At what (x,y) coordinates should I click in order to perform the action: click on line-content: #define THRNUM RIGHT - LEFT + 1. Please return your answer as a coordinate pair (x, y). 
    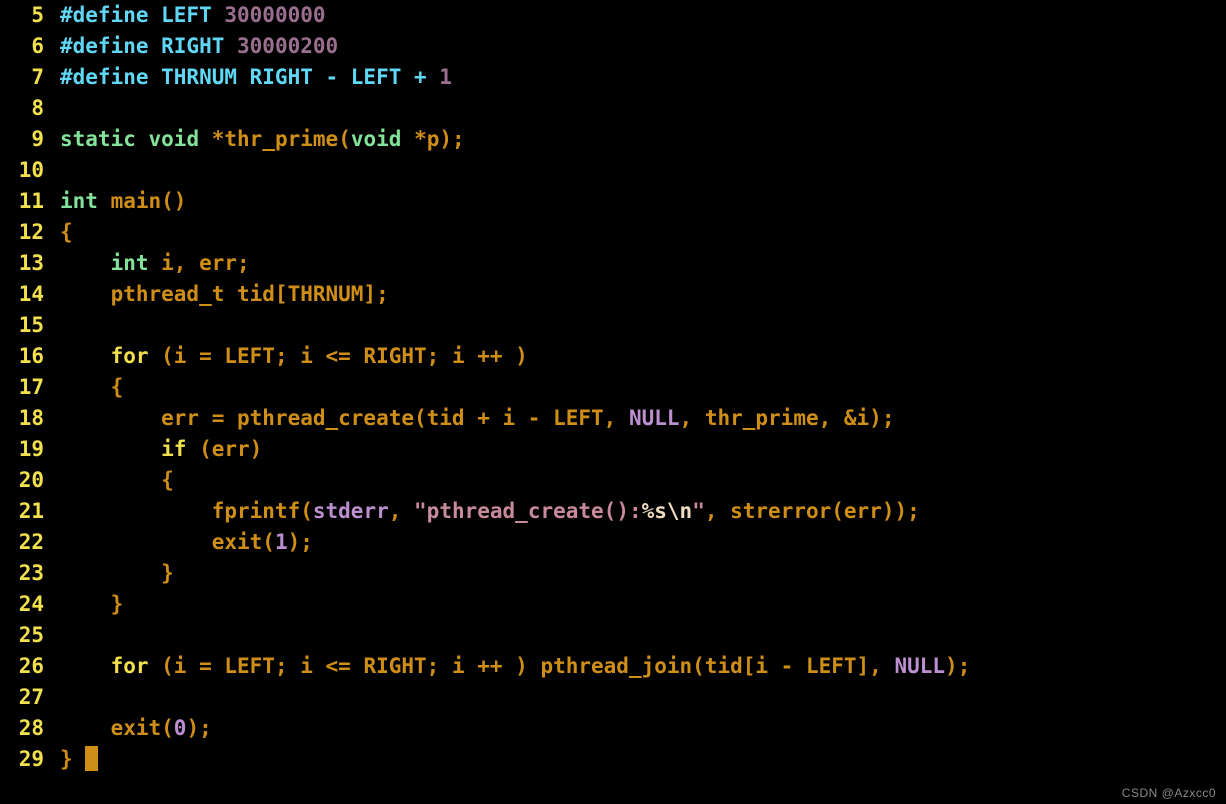
    Looking at the image, I should click on (635, 77).